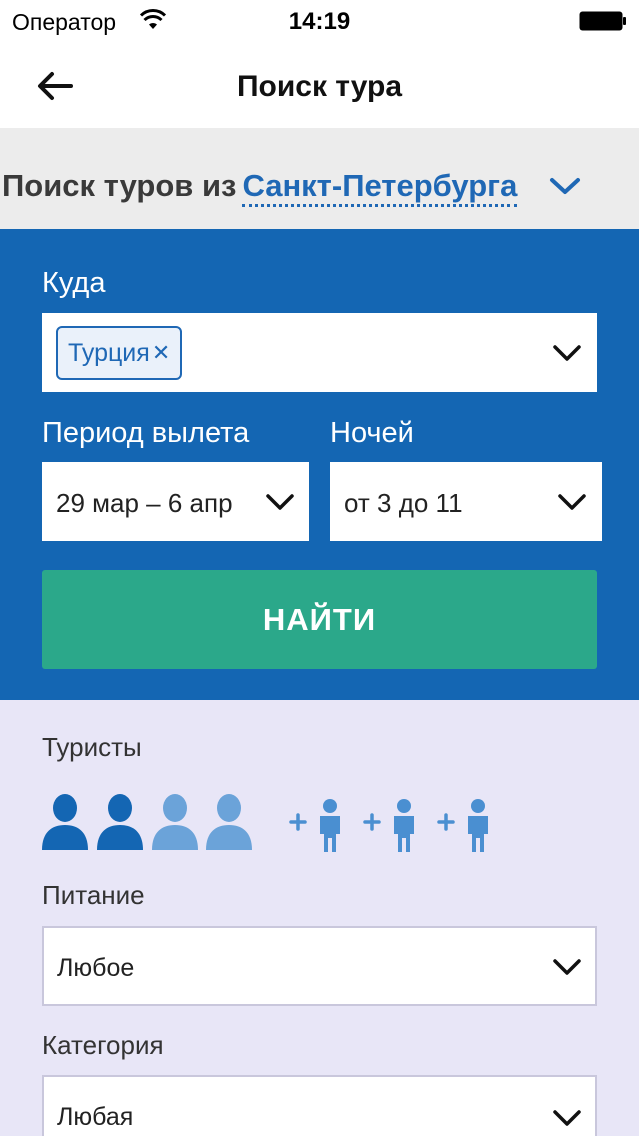 The image size is (639, 1136). Describe the element at coordinates (319, 619) in the screenshot. I see `find-button: НАЙТИ` at that location.